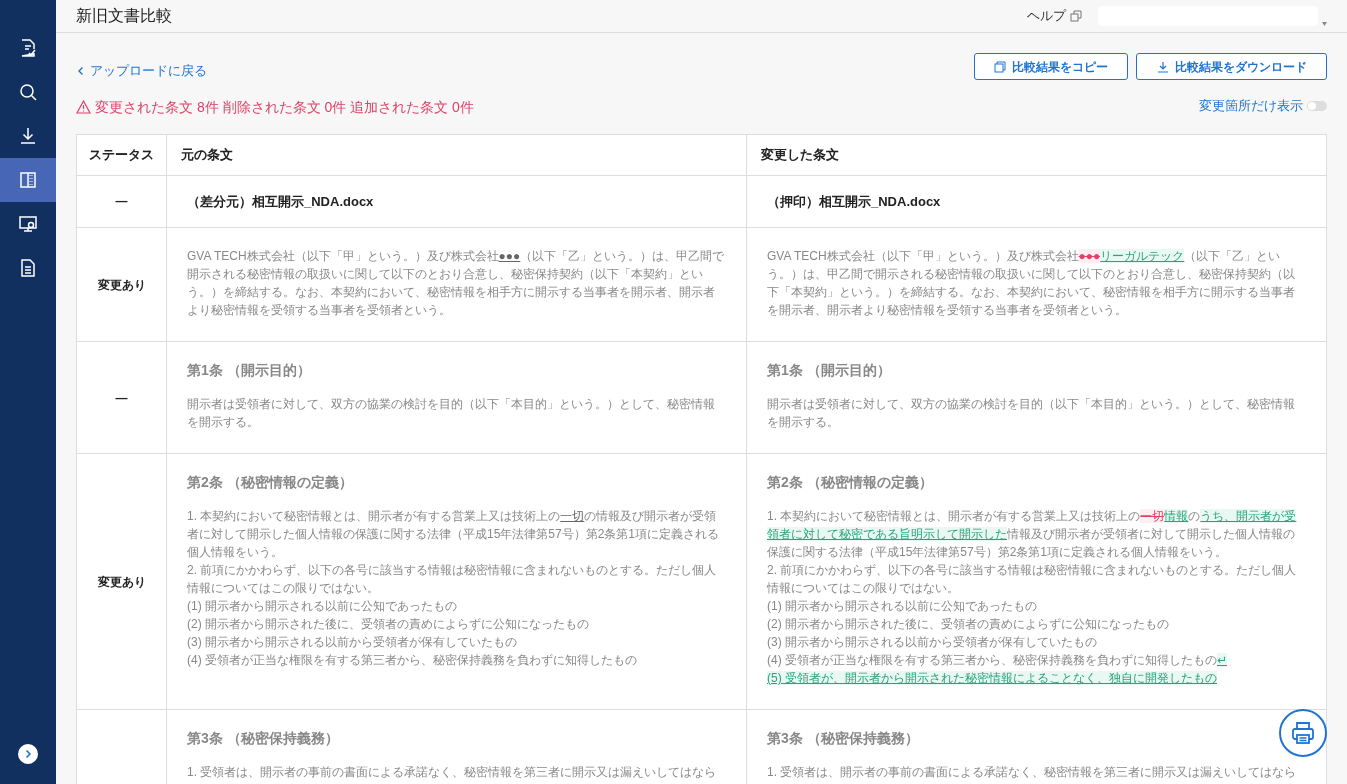 This screenshot has width=1347, height=784. What do you see at coordinates (28, 224) in the screenshot?
I see `monitor-gear-icon` at bounding box center [28, 224].